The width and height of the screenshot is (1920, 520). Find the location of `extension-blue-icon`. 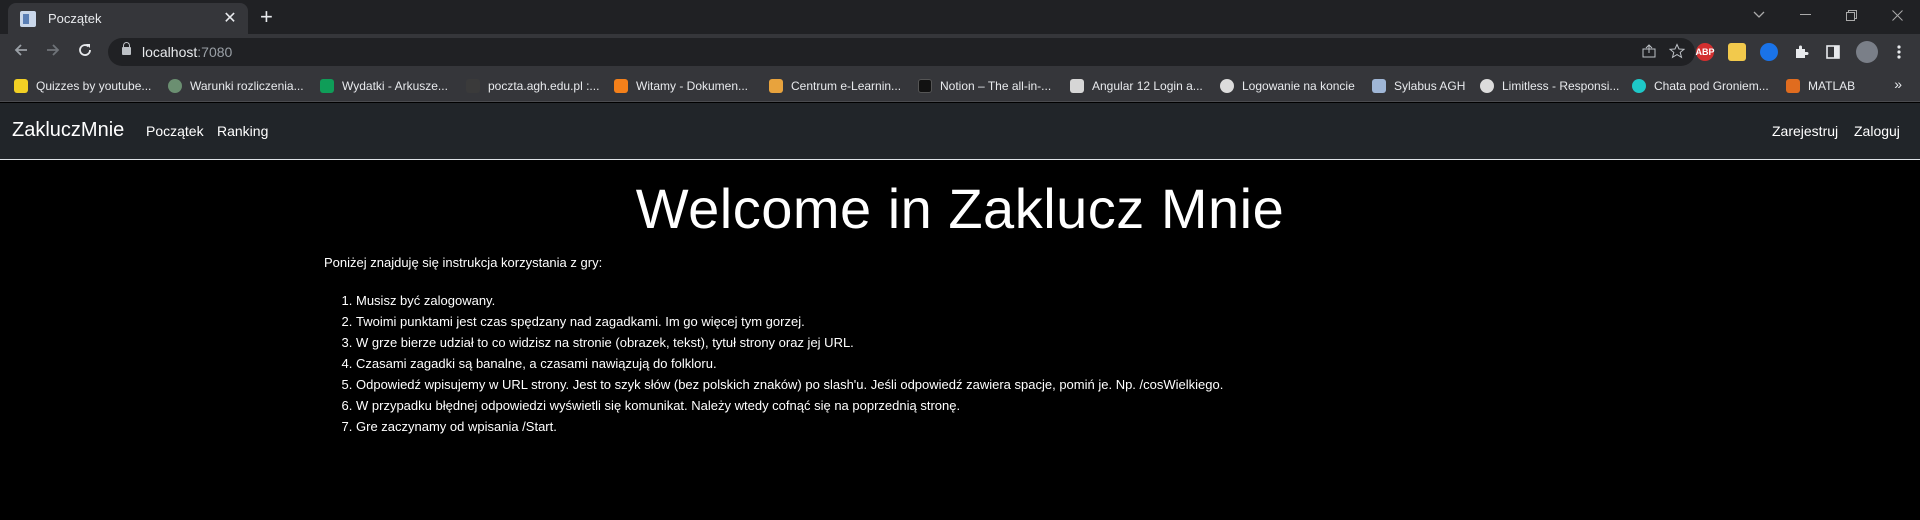

extension-blue-icon is located at coordinates (1769, 52).